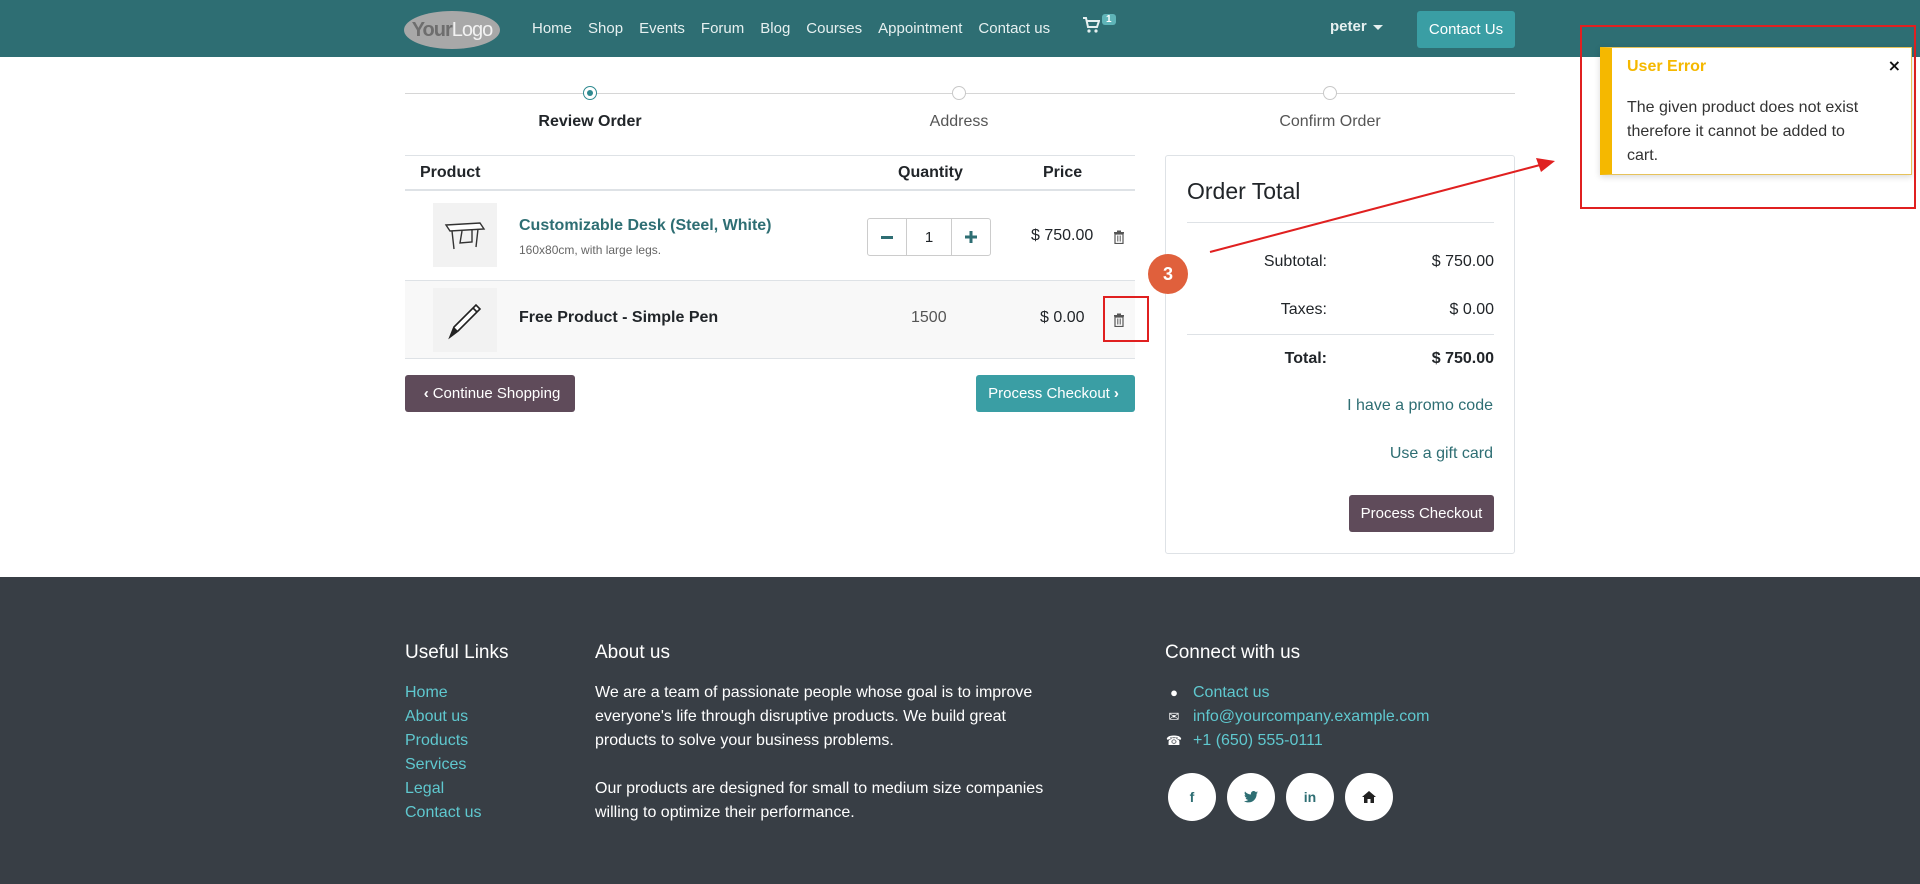 This screenshot has height=884, width=1920. I want to click on step-review-order: Review Order, so click(590, 121).